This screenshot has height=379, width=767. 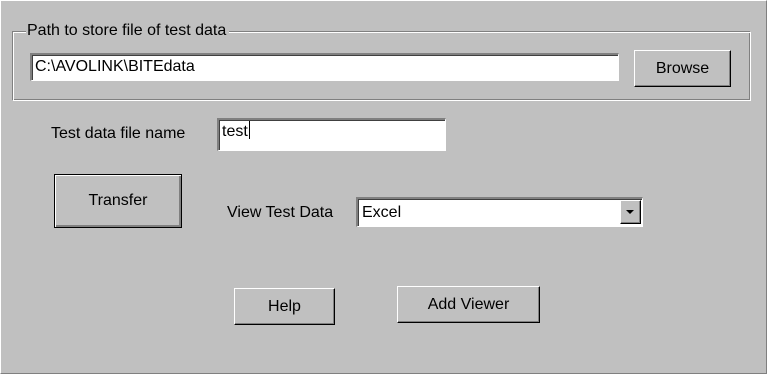 I want to click on text-caret, so click(x=249, y=130).